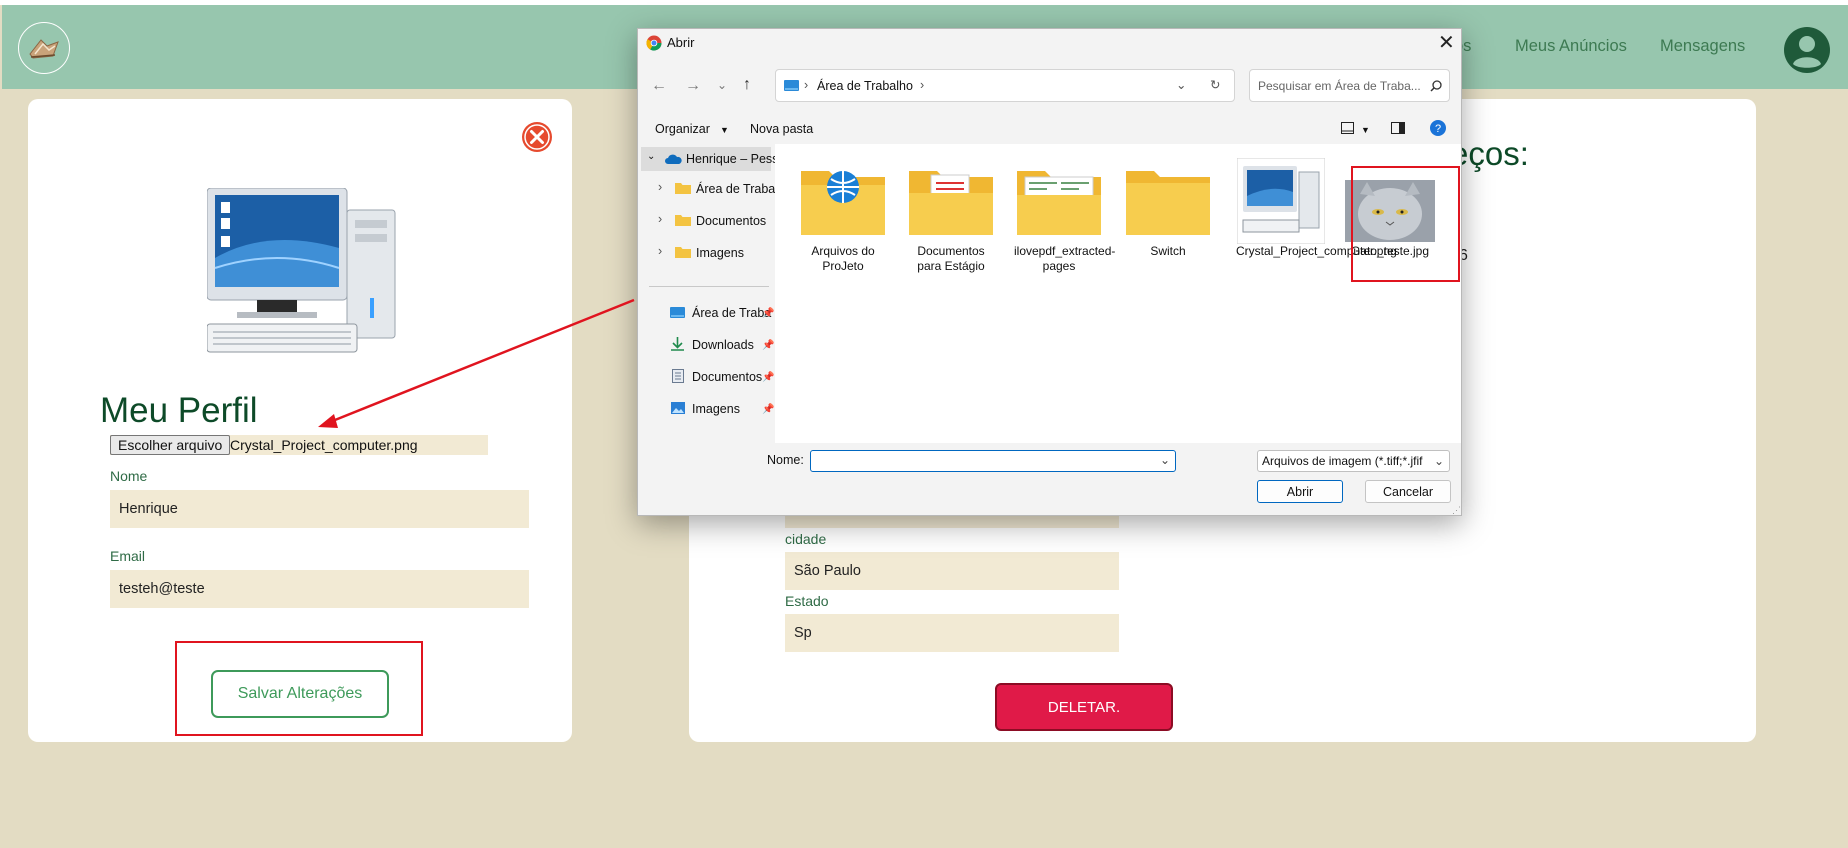  Describe the element at coordinates (1300, 491) in the screenshot. I see `open-button: Abrir` at that location.